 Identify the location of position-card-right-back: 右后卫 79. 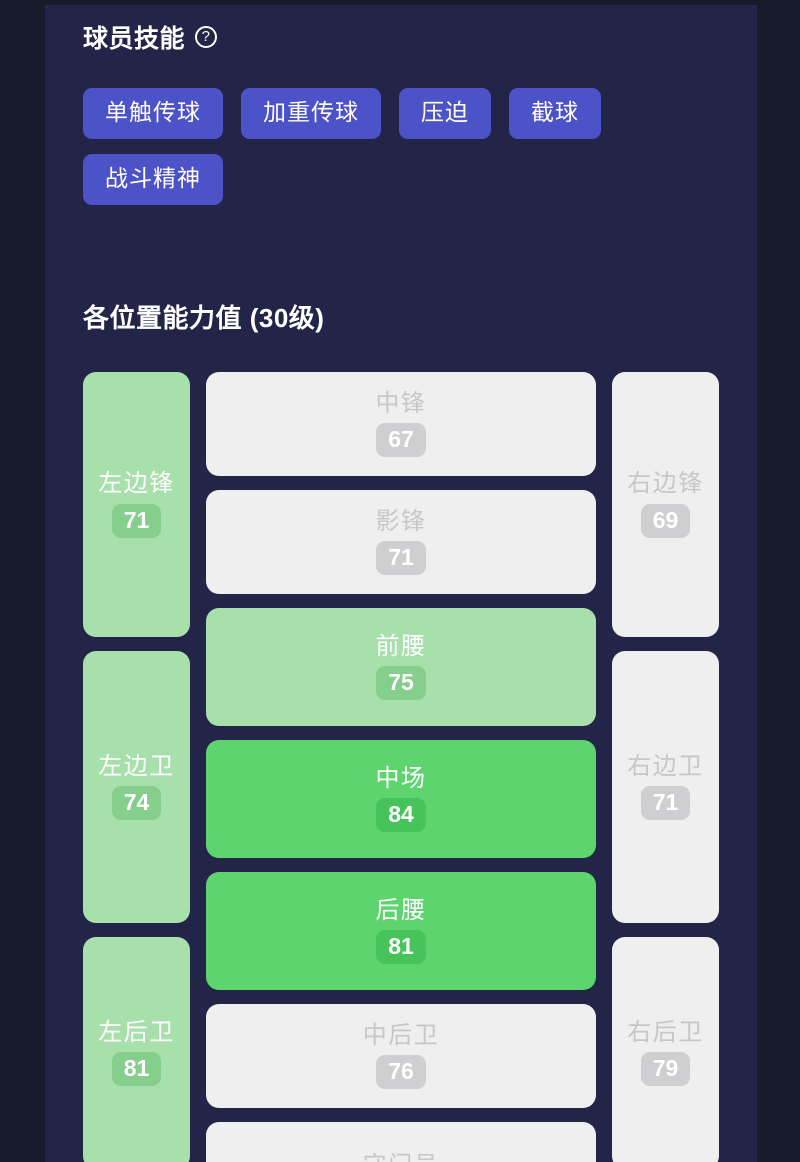
(665, 1049).